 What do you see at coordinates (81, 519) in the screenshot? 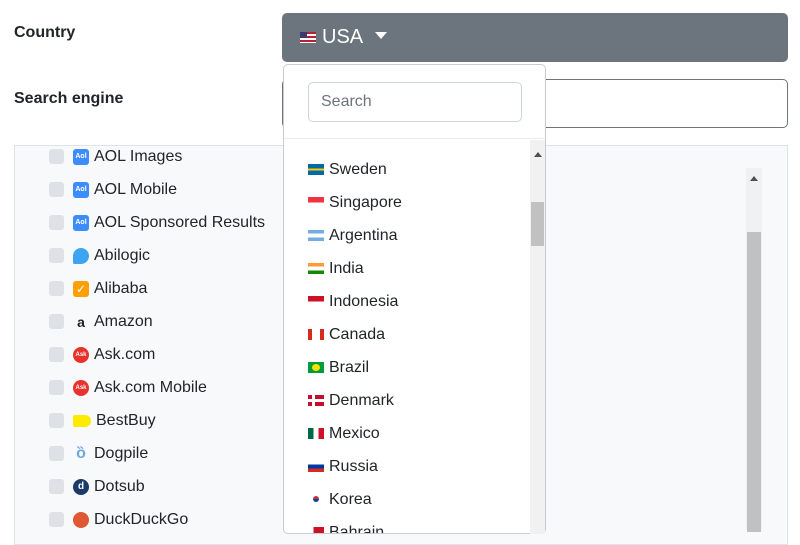
I see `duckduckgo-icon` at bounding box center [81, 519].